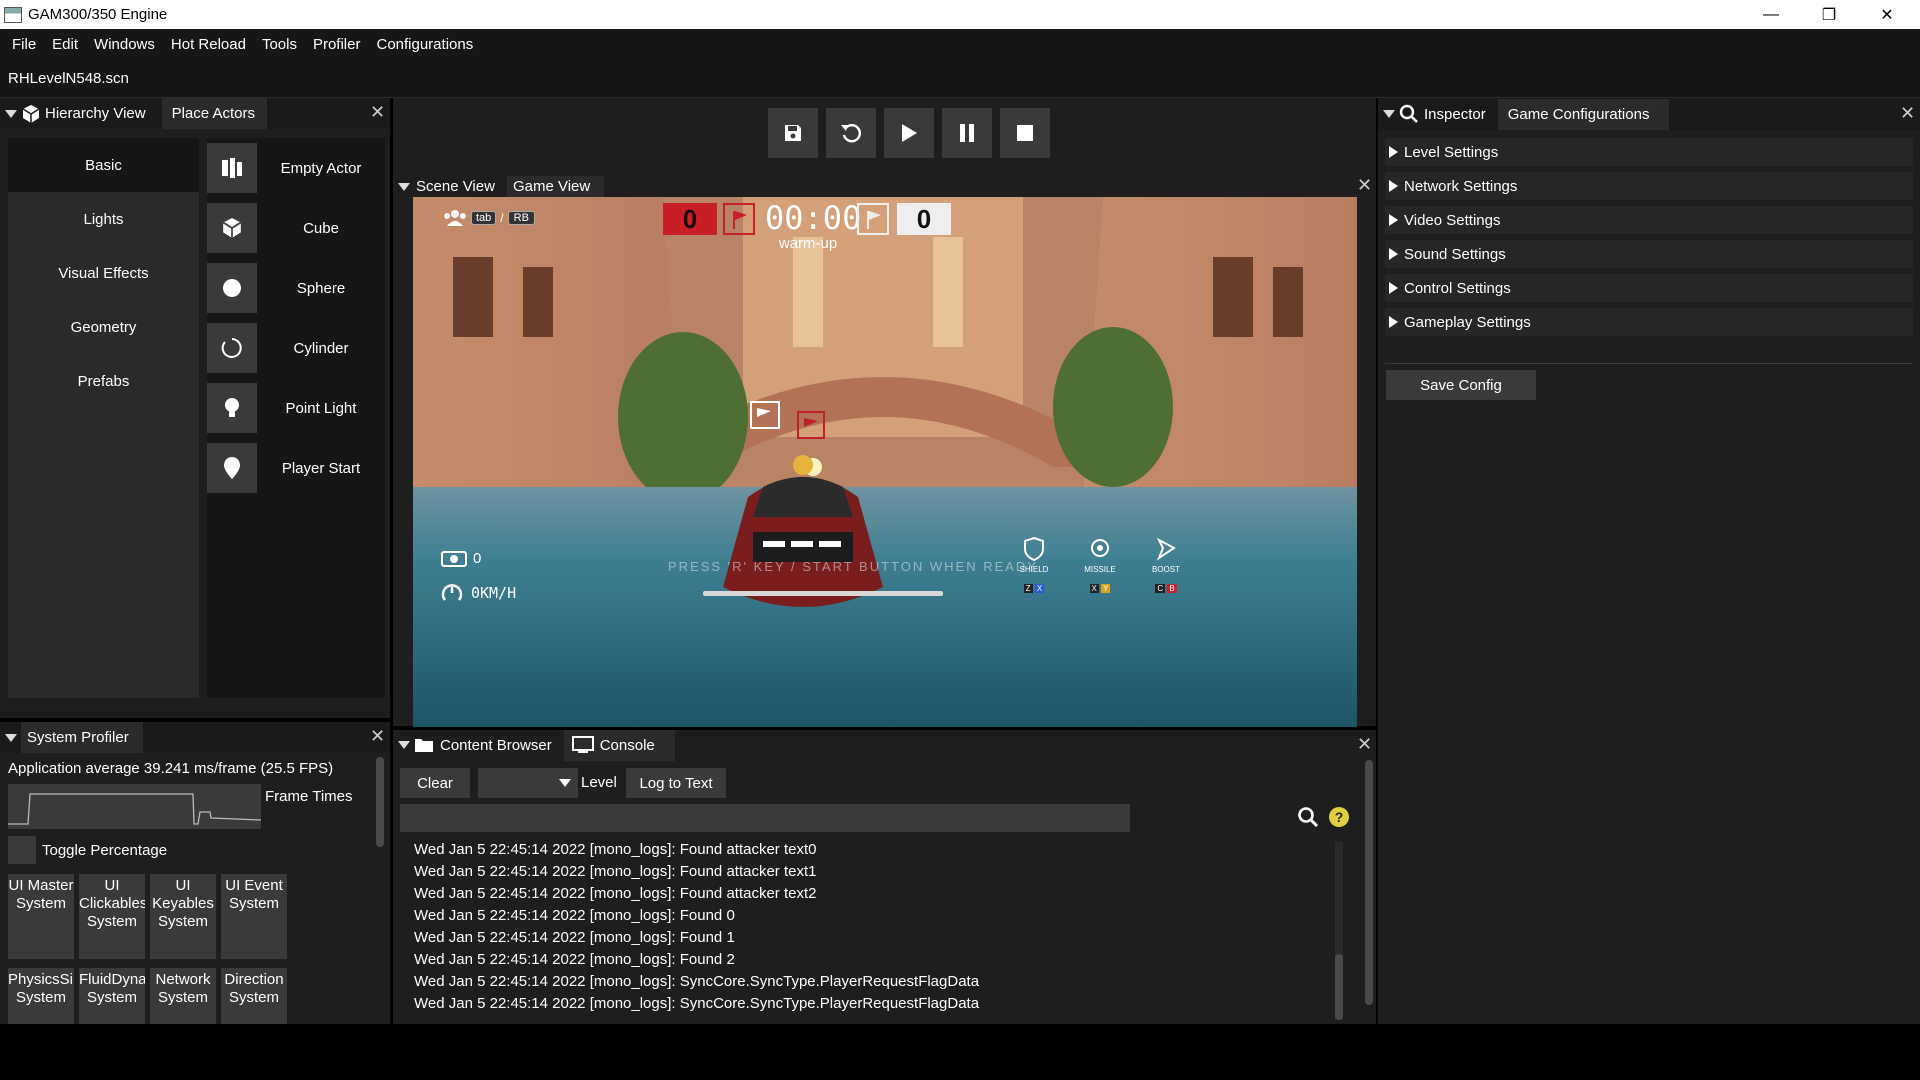  I want to click on shield-icon, so click(1034, 549).